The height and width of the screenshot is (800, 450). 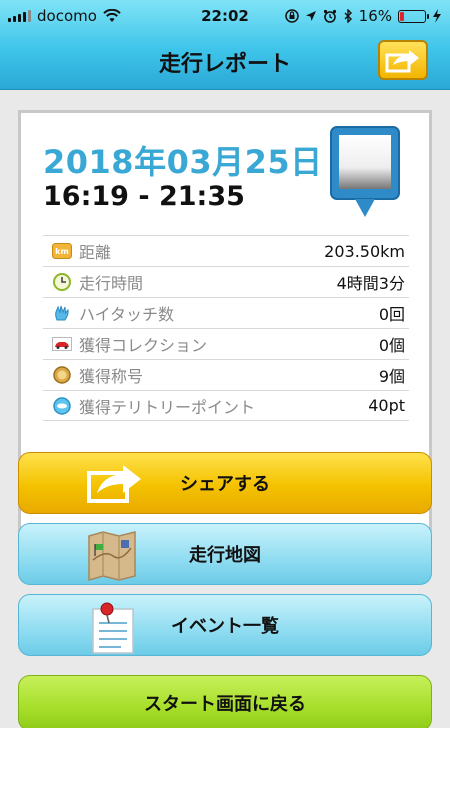 What do you see at coordinates (310, 16) in the screenshot?
I see `location-icon` at bounding box center [310, 16].